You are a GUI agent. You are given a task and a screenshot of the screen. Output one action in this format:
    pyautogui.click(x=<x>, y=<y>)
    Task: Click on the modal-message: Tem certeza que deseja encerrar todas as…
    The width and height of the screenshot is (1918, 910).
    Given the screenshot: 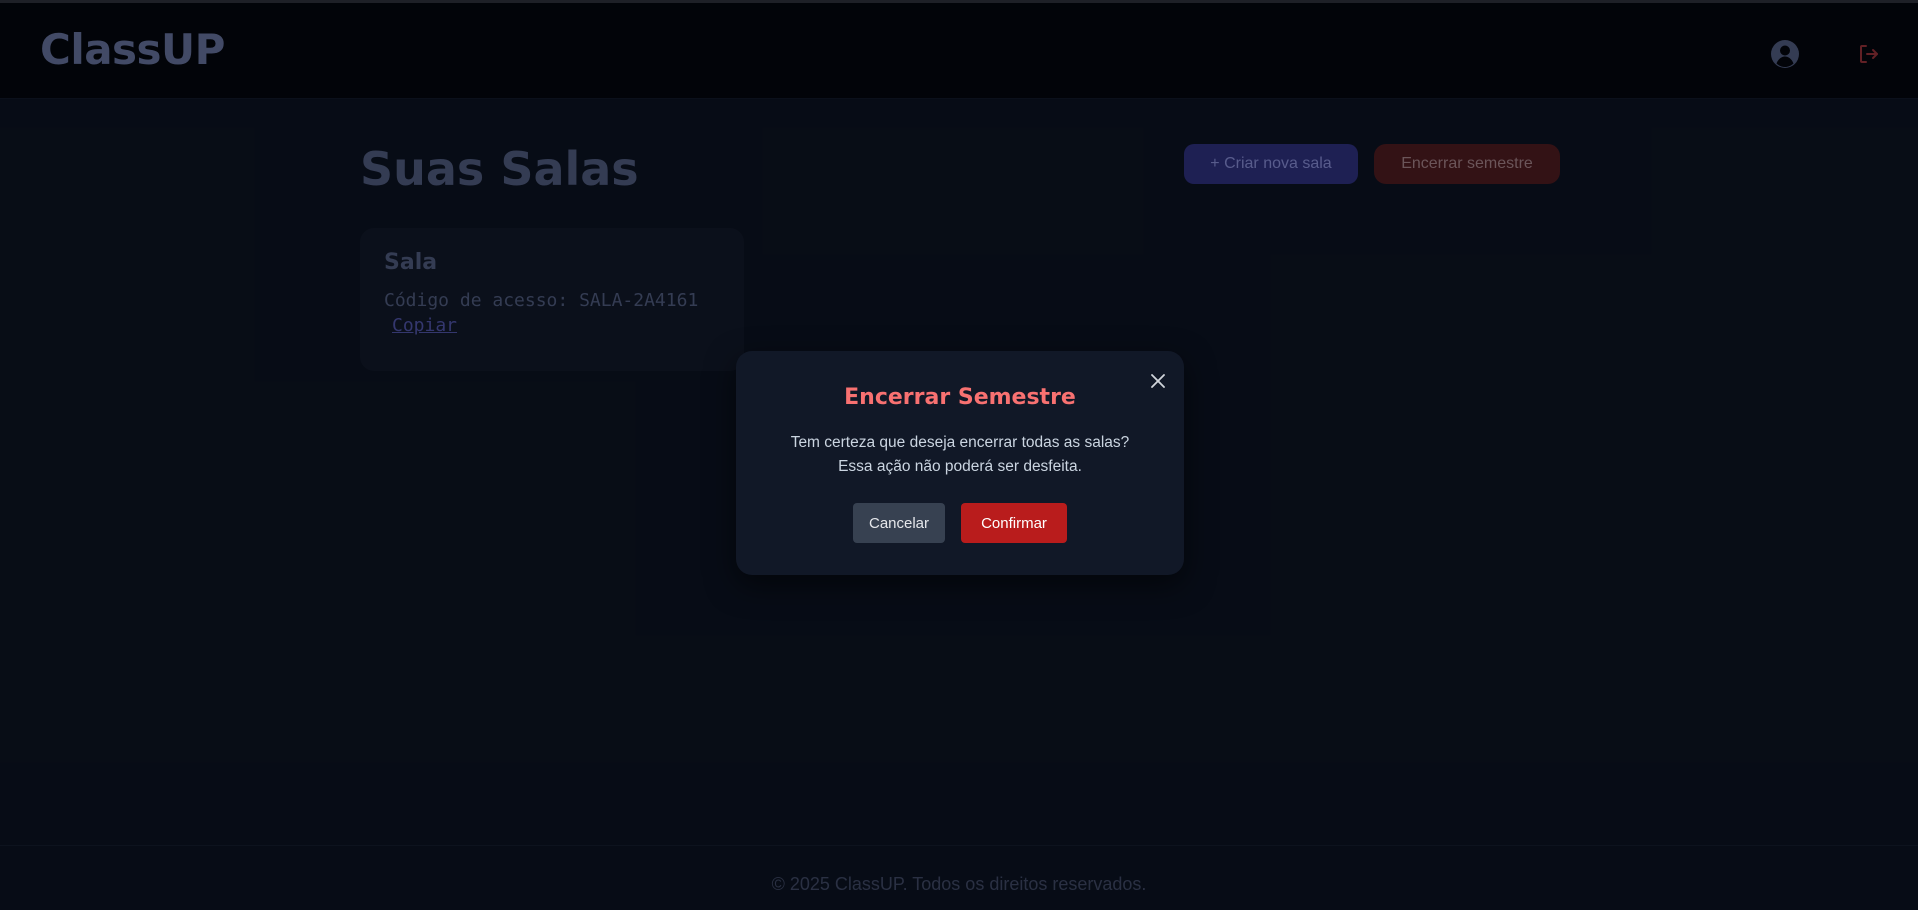 What is the action you would take?
    pyautogui.click(x=960, y=454)
    